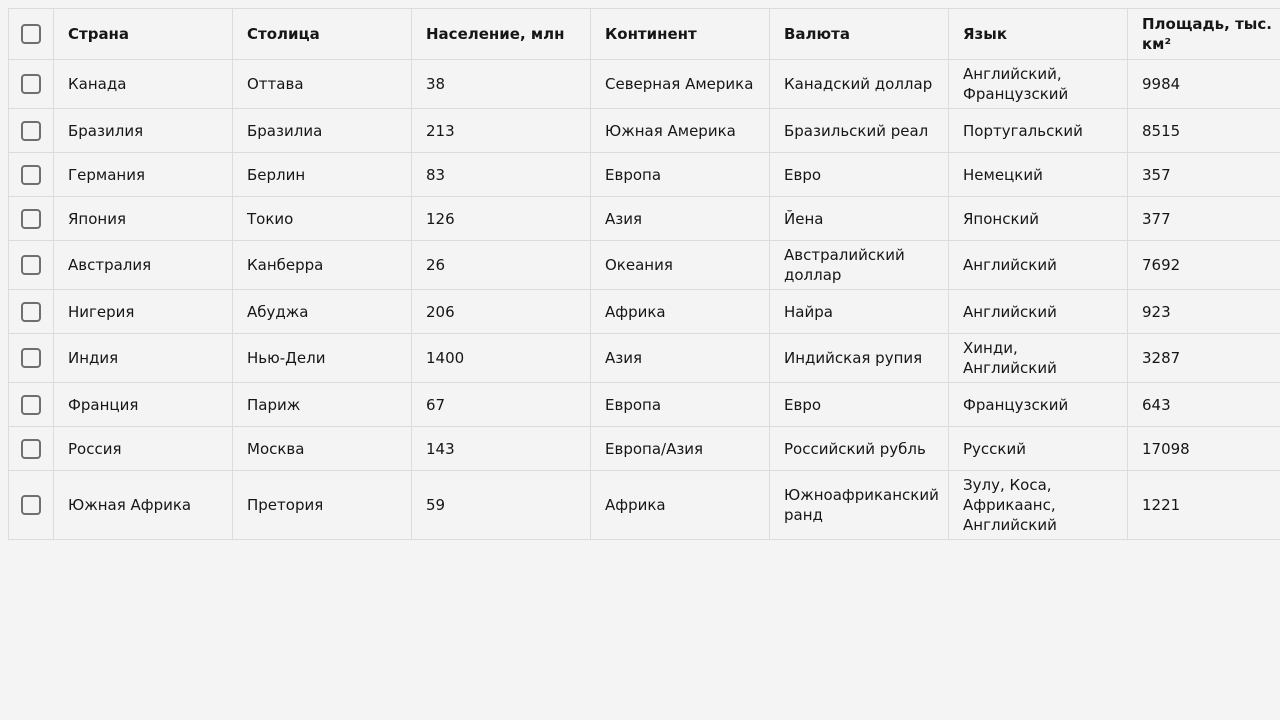  What do you see at coordinates (1203, 130) in the screenshot?
I see `cell-area: 8515` at bounding box center [1203, 130].